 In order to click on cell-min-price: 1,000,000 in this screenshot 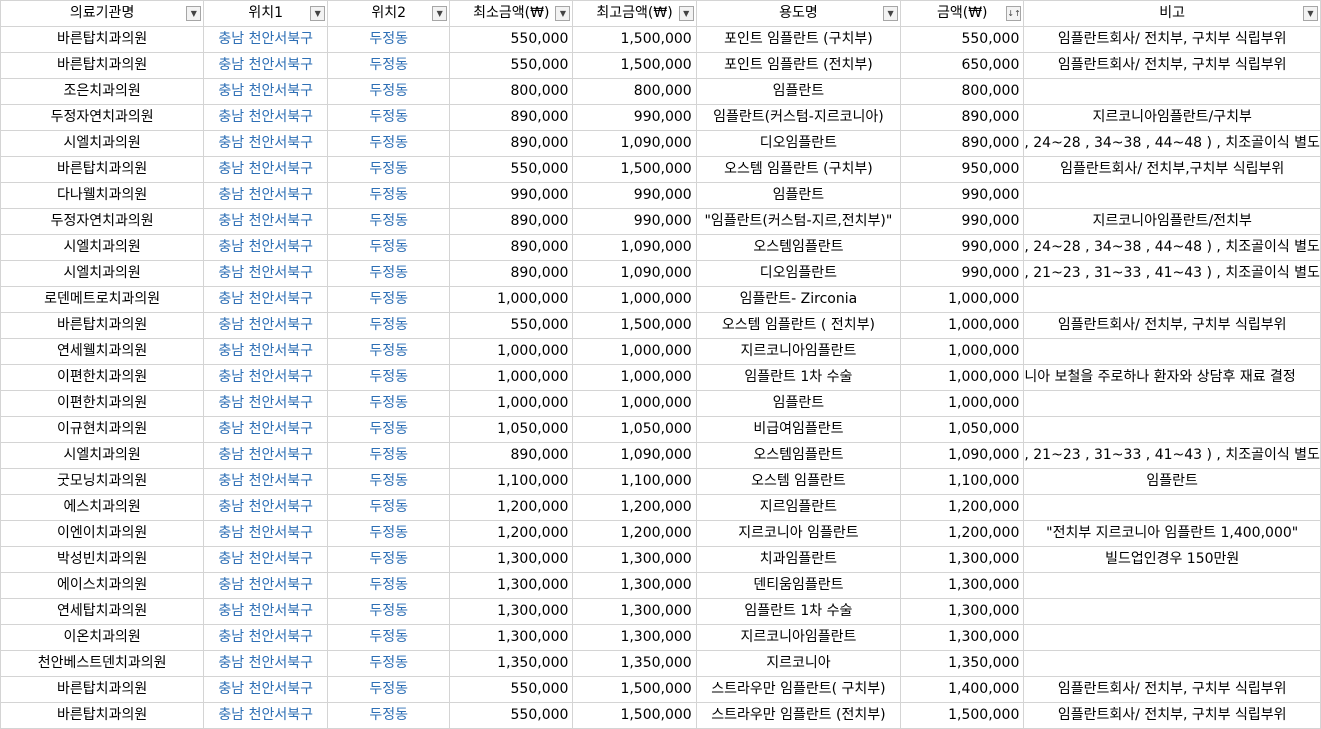, I will do `click(511, 377)`.